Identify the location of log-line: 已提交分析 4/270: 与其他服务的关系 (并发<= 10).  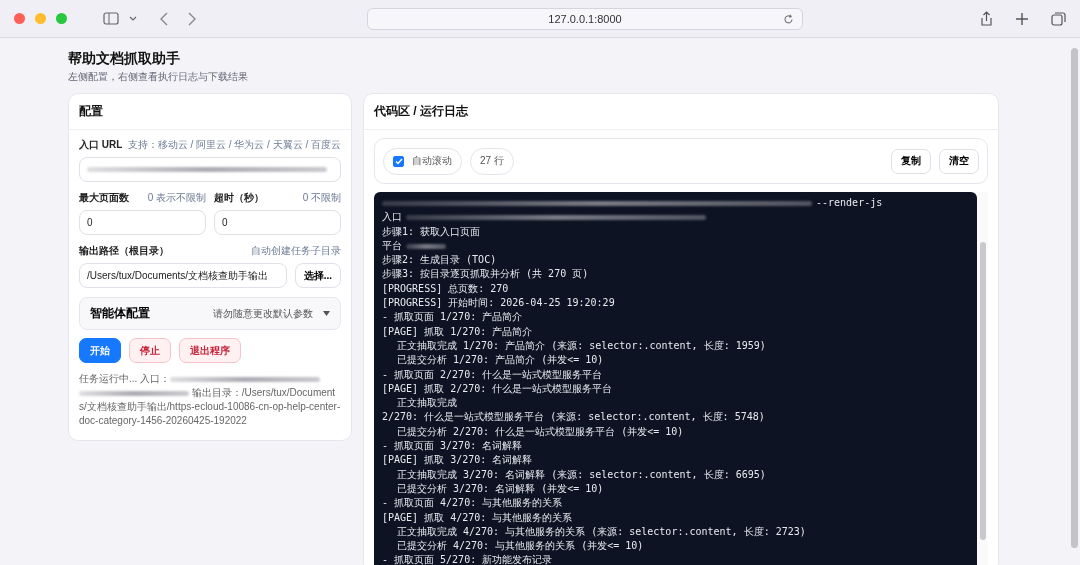
(520, 546).